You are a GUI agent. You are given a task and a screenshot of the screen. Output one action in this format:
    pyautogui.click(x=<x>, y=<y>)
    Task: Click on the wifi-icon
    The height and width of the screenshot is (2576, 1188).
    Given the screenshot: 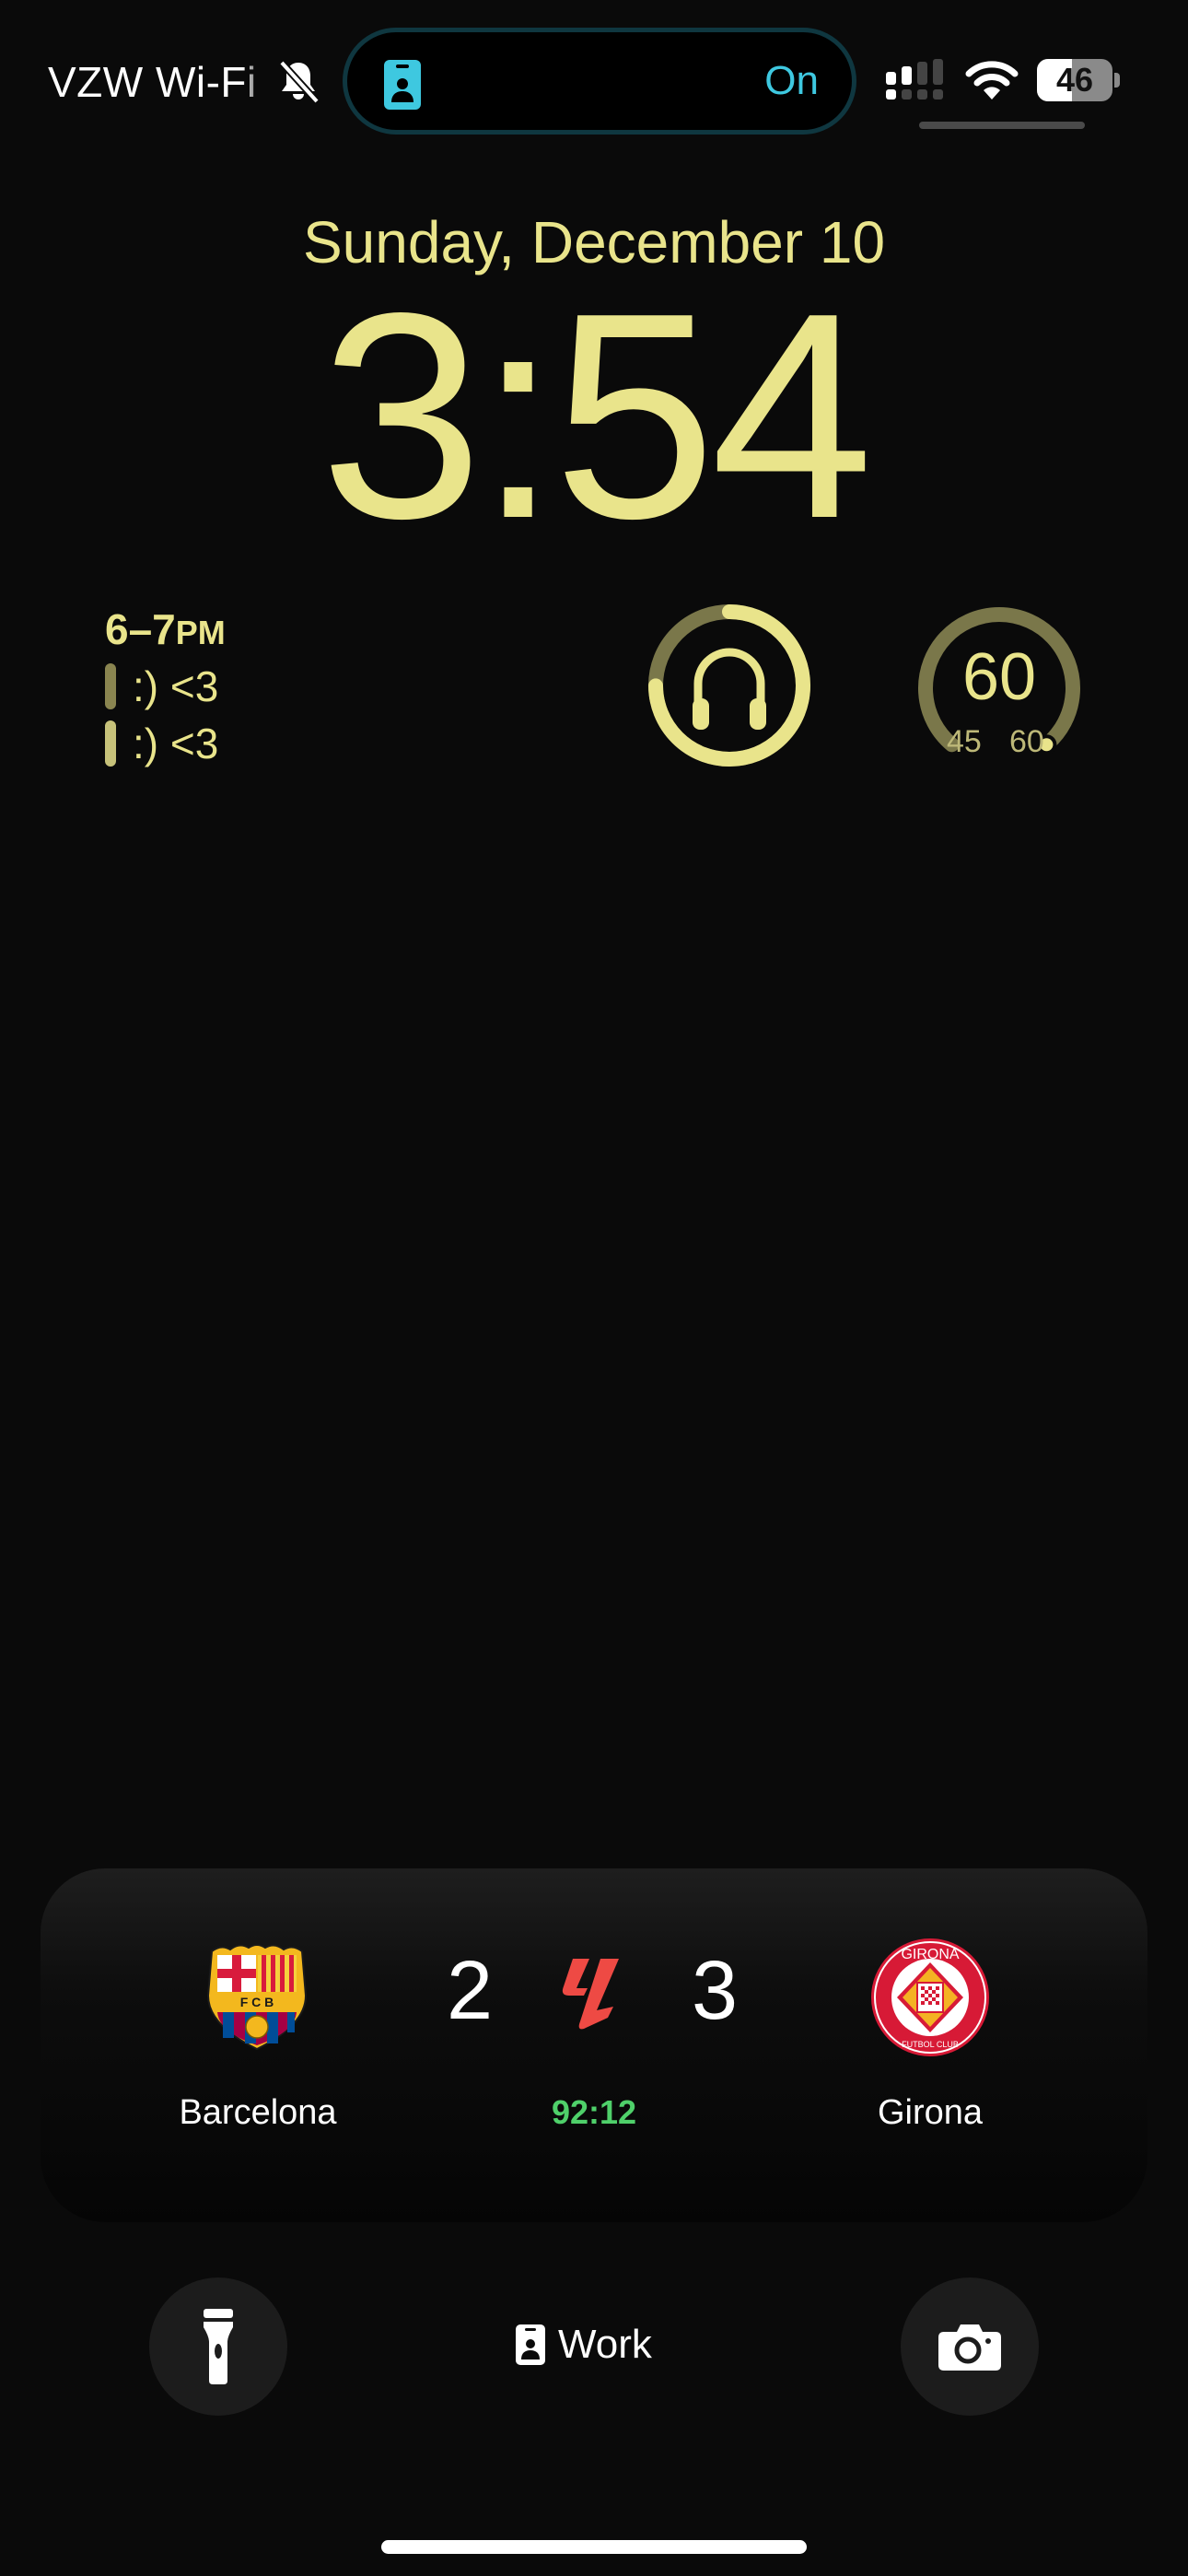 What is the action you would take?
    pyautogui.click(x=992, y=80)
    